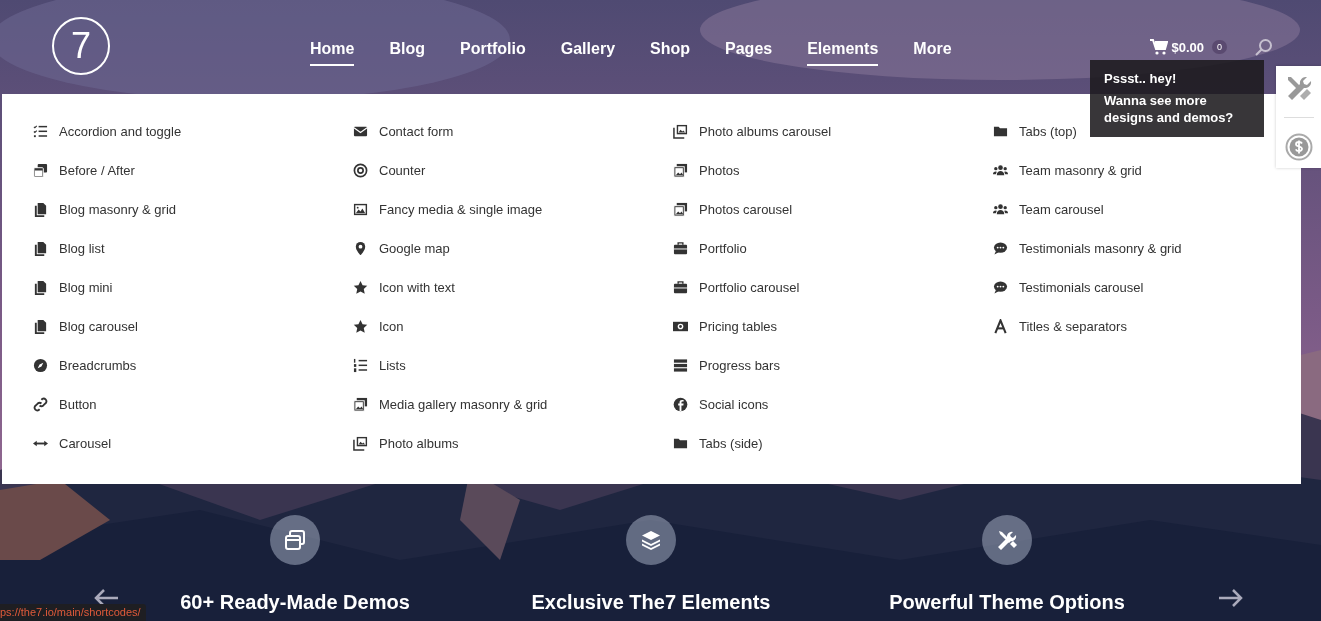 The height and width of the screenshot is (621, 1321). I want to click on feature-title: Powerful Theme Options, so click(1007, 602).